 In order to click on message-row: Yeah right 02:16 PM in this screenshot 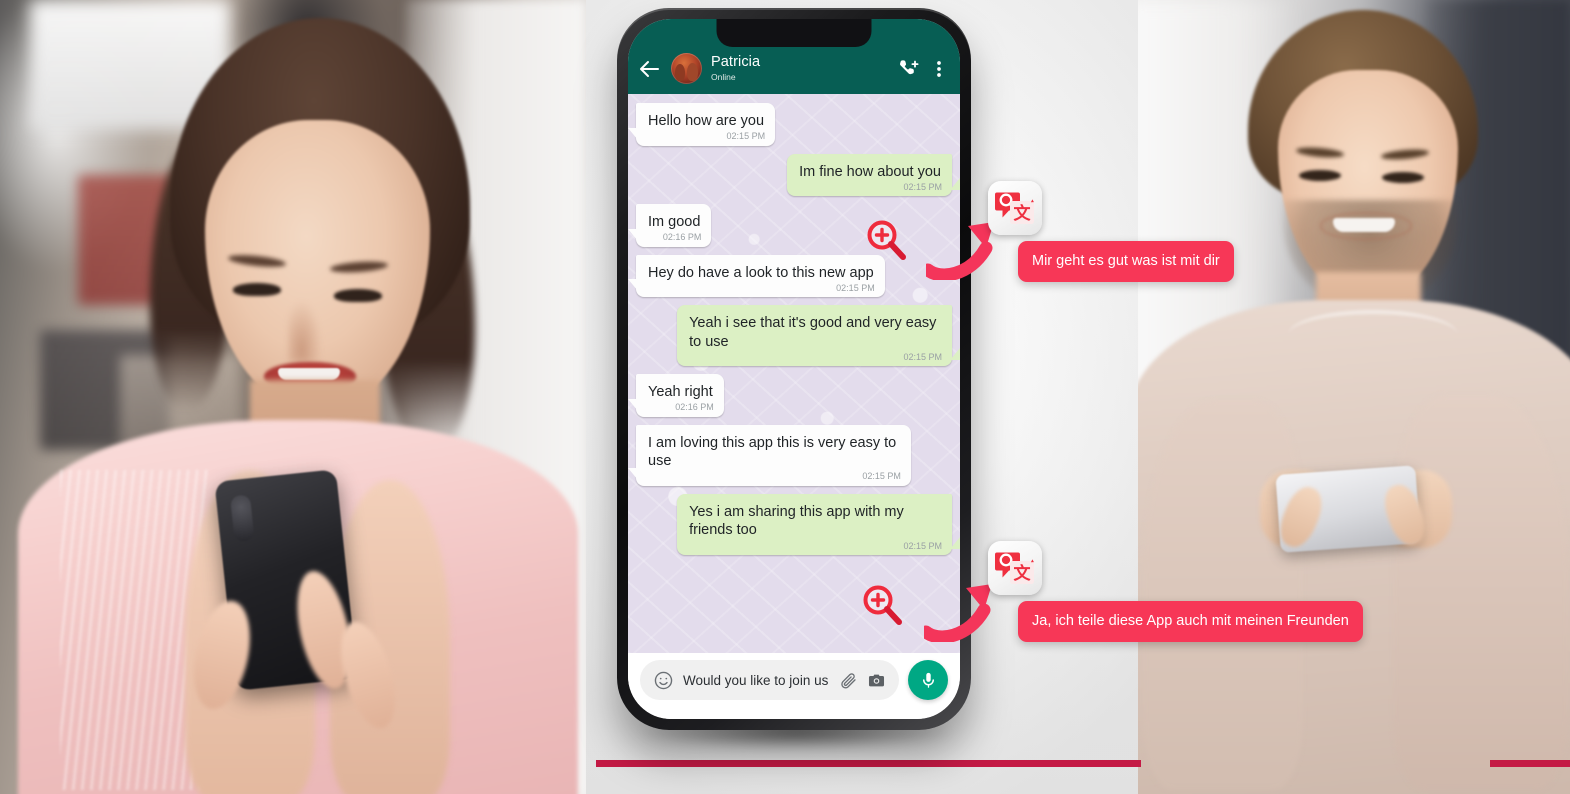, I will do `click(790, 395)`.